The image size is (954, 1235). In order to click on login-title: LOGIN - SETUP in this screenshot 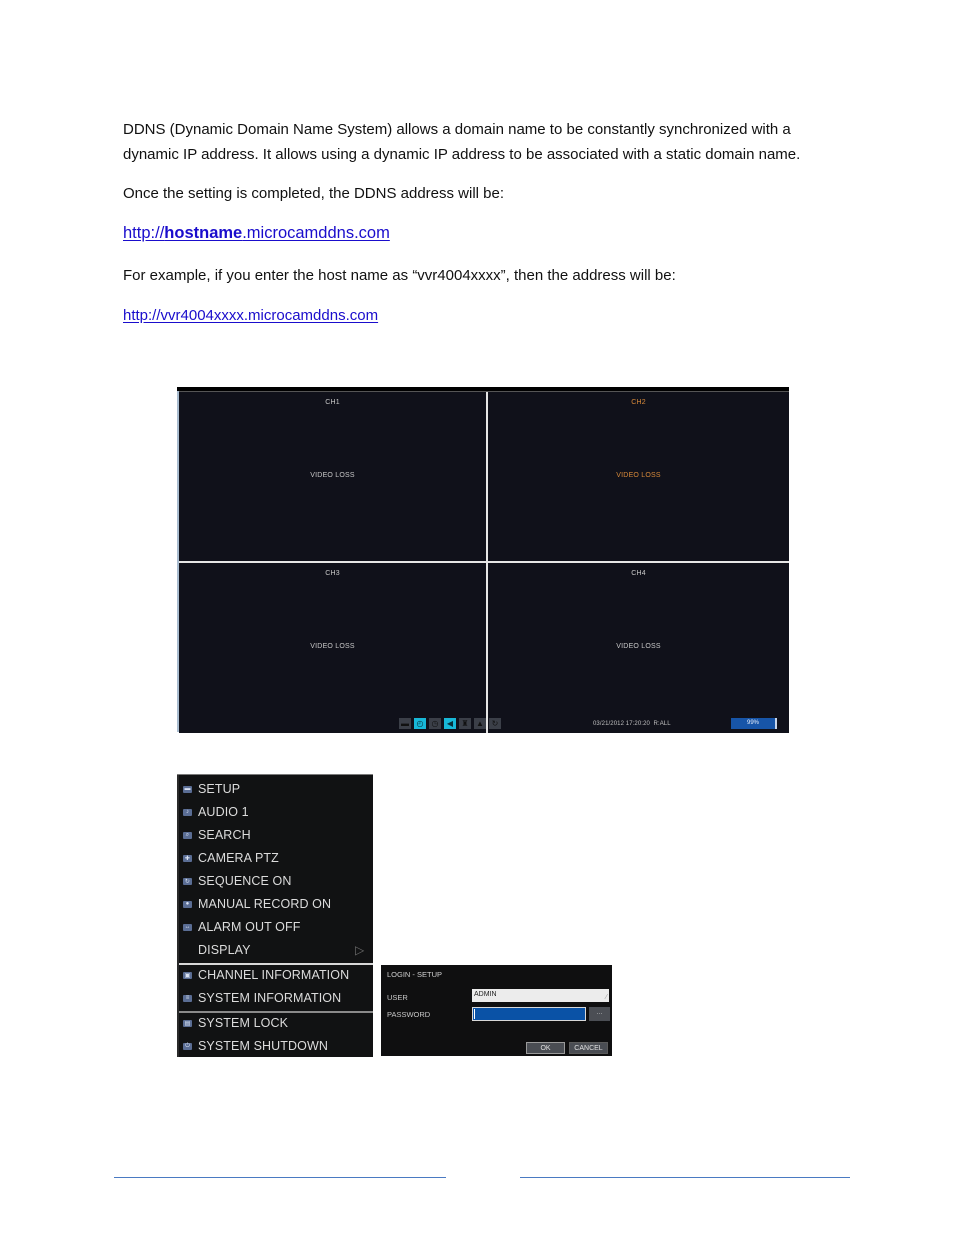, I will do `click(415, 974)`.